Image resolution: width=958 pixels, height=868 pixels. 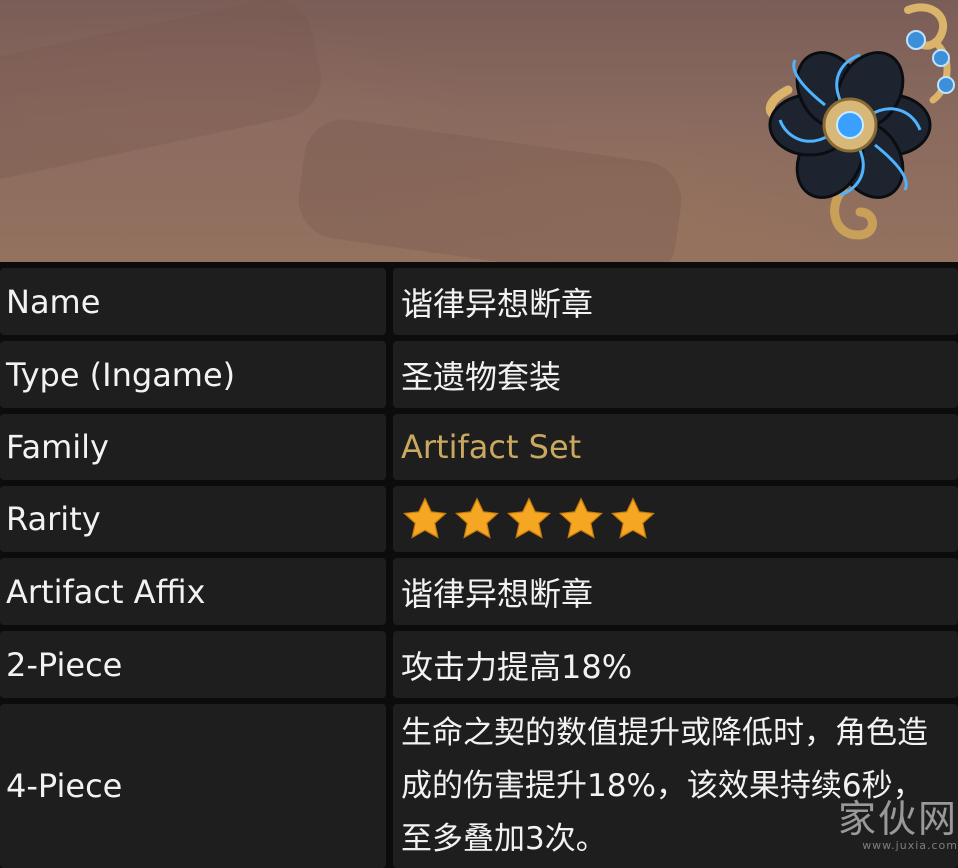 What do you see at coordinates (897, 819) in the screenshot?
I see `watermark-text: 家伙网` at bounding box center [897, 819].